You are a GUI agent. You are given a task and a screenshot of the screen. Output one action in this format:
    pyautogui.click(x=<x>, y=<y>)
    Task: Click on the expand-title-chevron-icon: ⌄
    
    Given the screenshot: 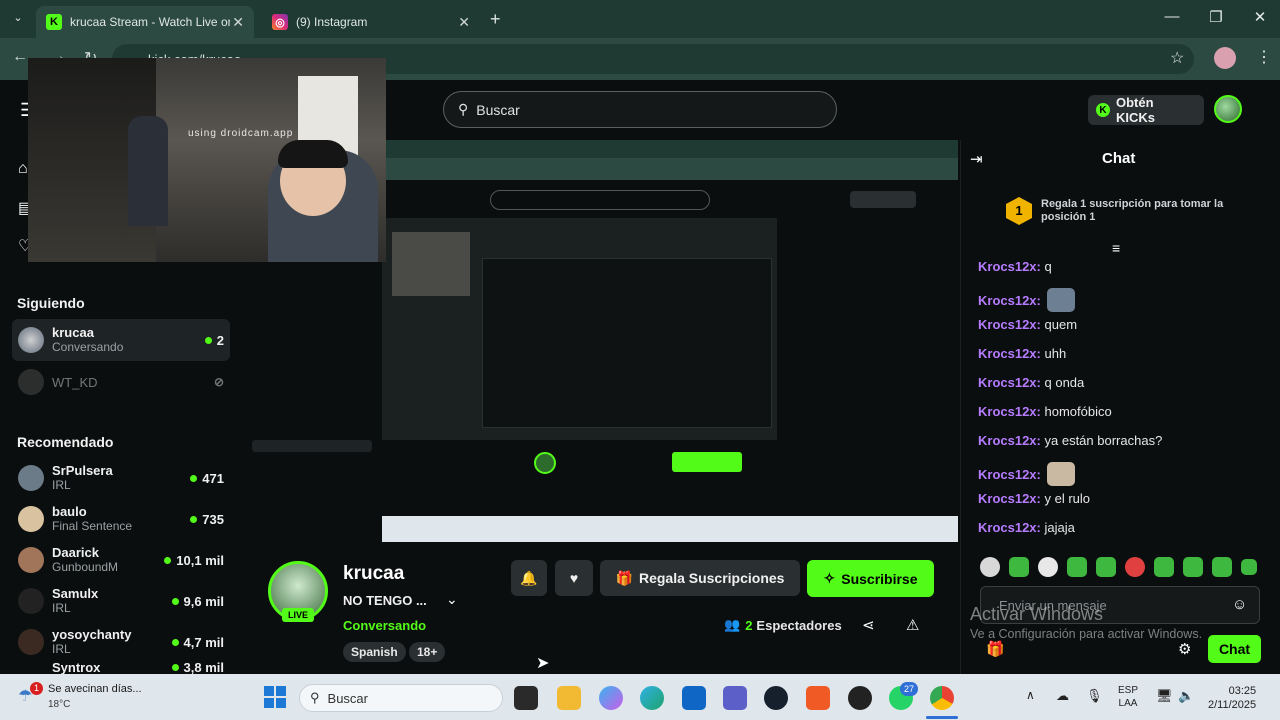 What is the action you would take?
    pyautogui.click(x=452, y=599)
    